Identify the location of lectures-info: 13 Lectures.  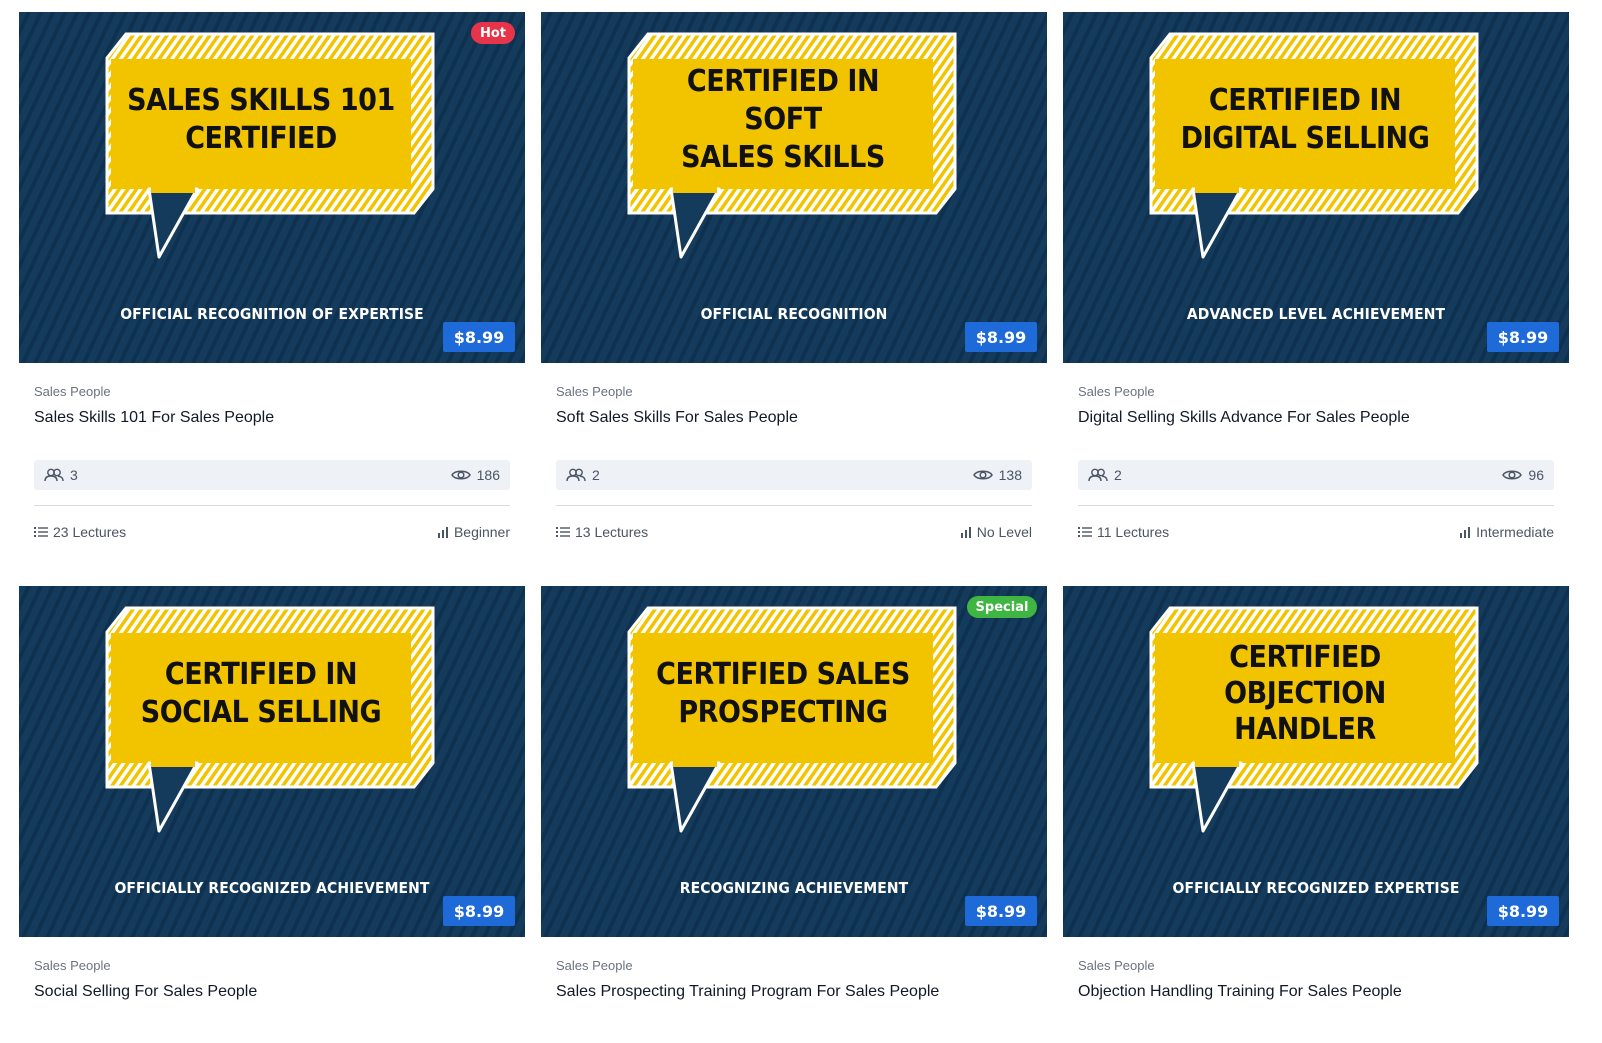
(602, 532).